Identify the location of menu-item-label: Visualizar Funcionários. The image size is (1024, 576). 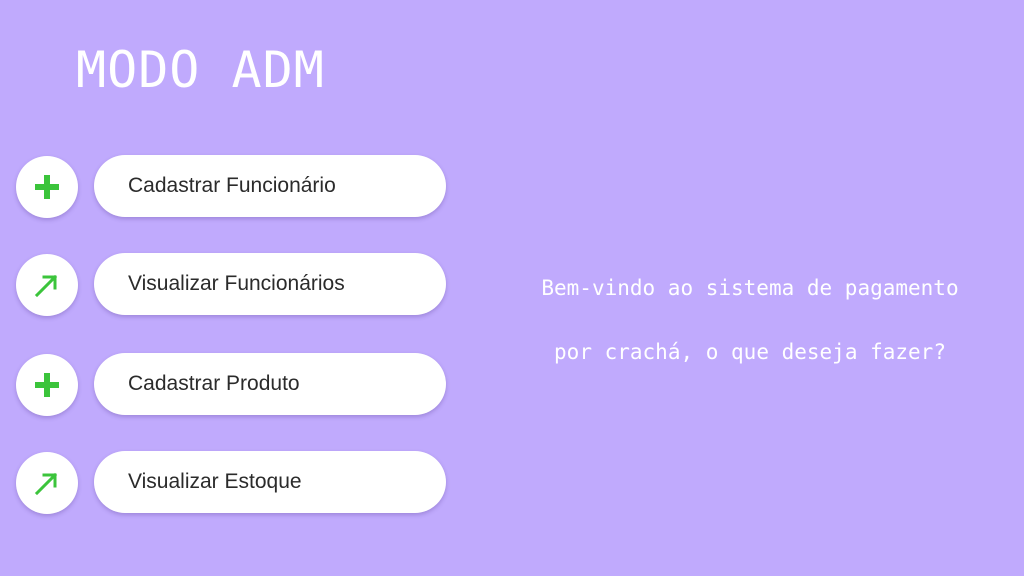
(236, 283).